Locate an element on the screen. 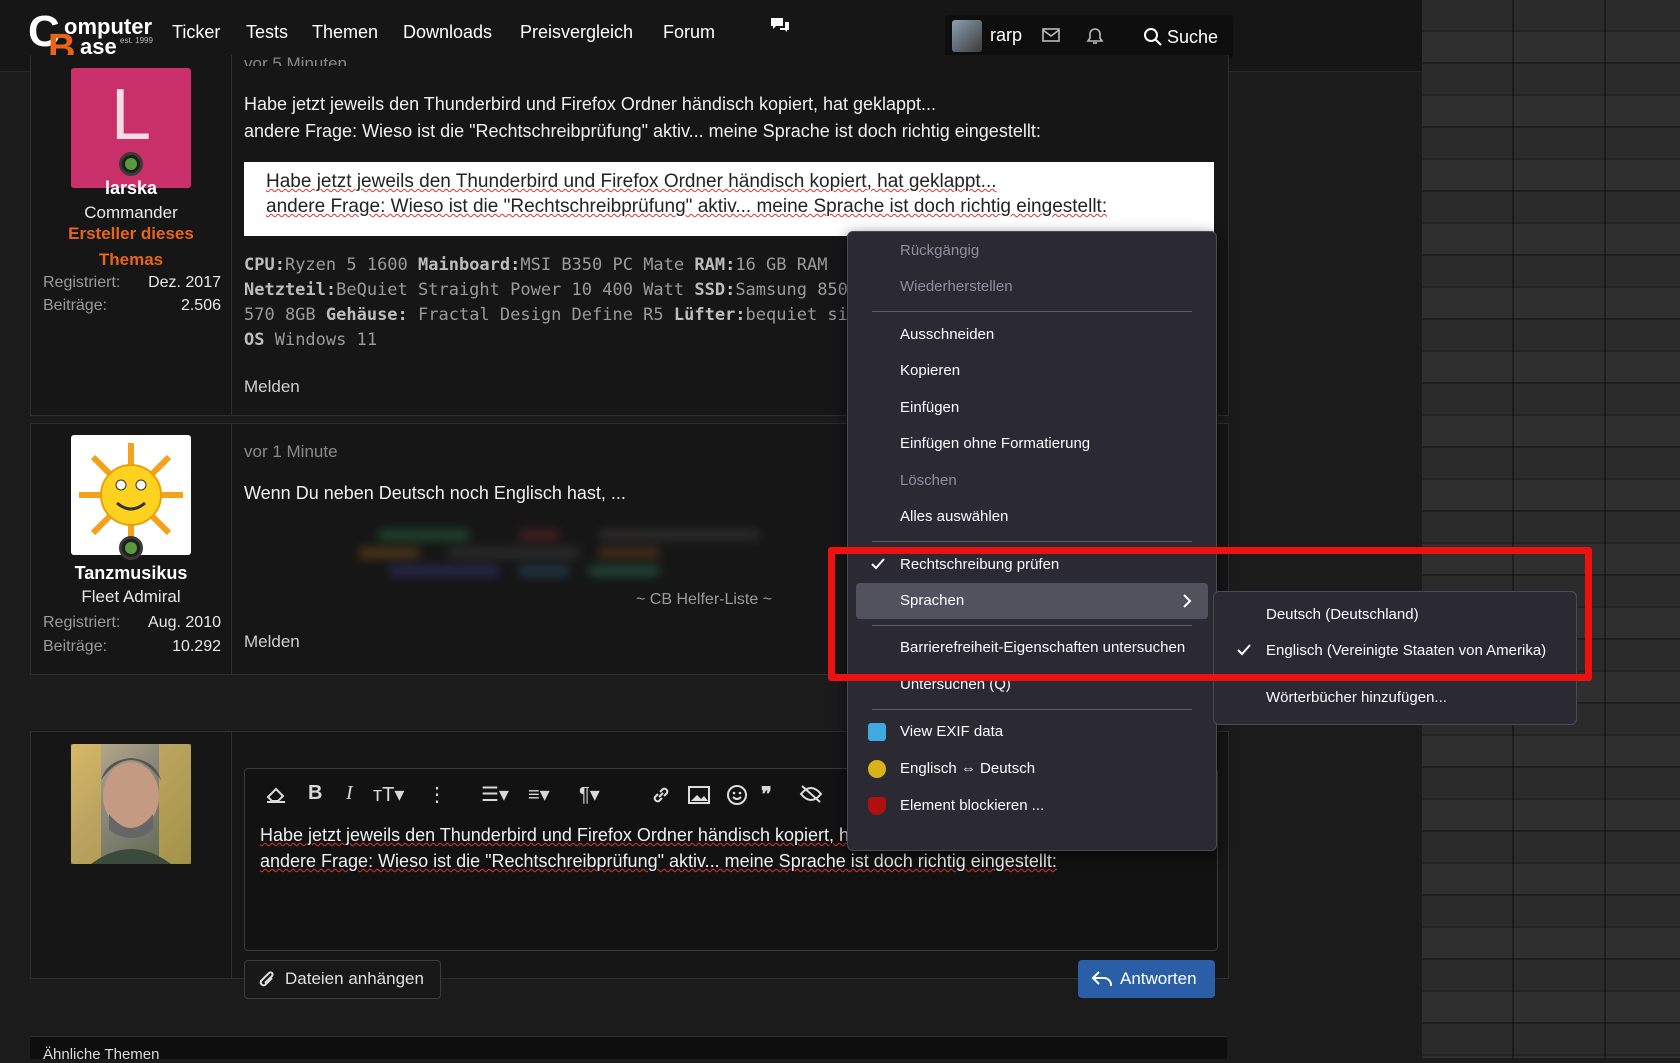  menu-delete: Löschen is located at coordinates (1032, 481).